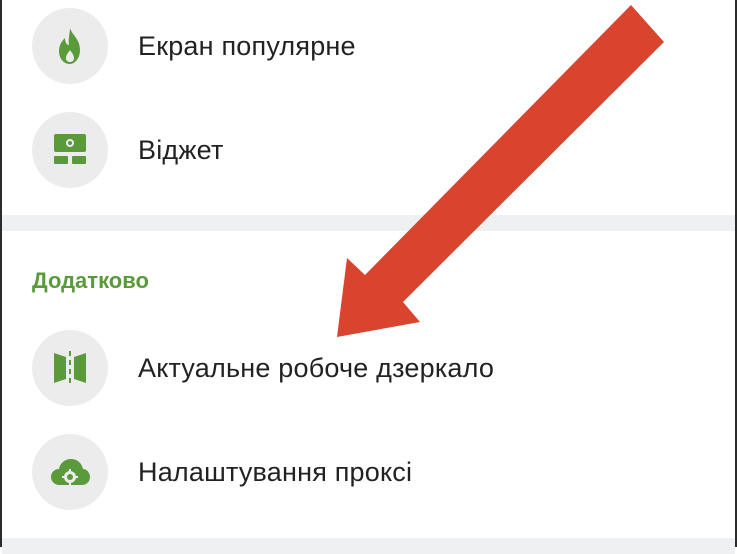 The image size is (737, 554). I want to click on menu-item-label: Налаштування проксі, so click(275, 471).